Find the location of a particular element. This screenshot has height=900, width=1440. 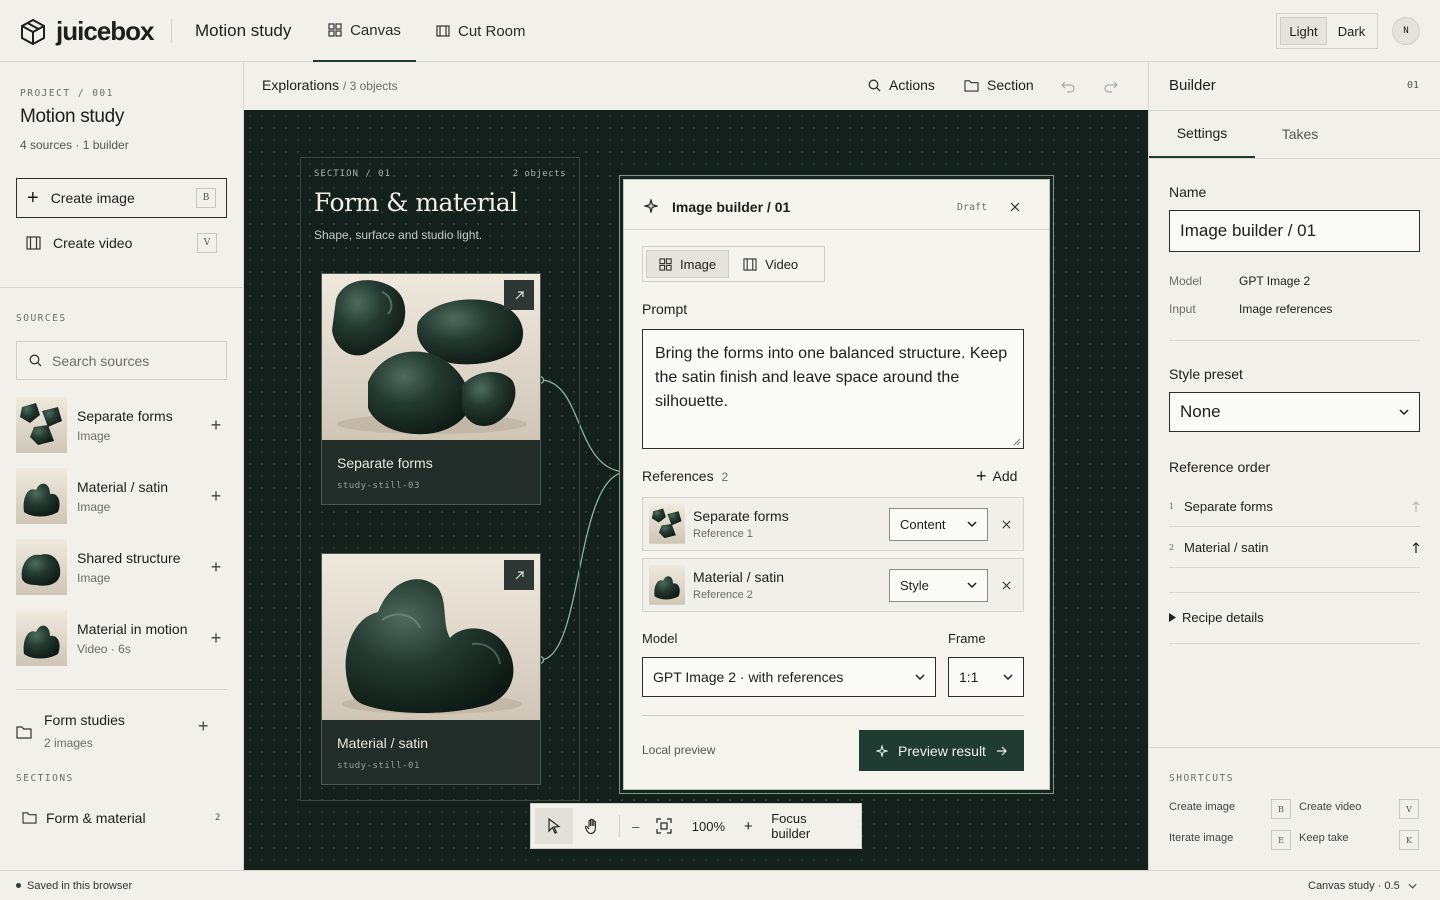

project-eyebrow: PROJECT / 001 is located at coordinates (67, 93).